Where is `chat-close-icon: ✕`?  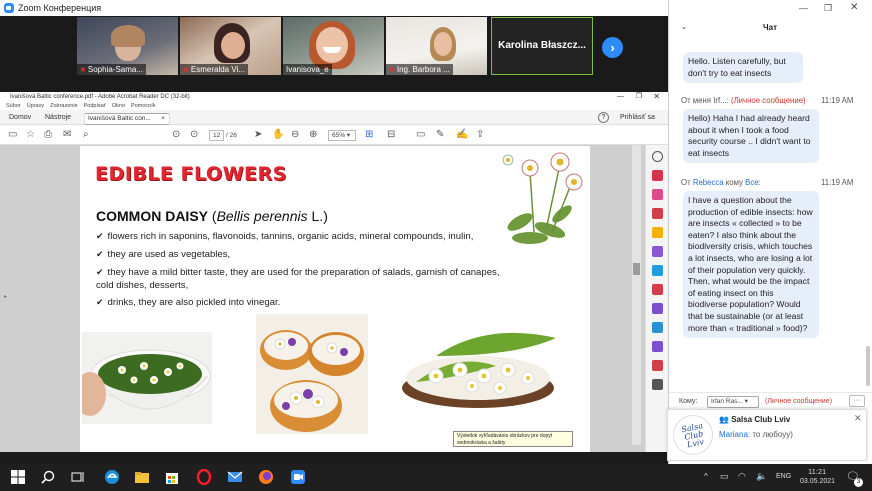 chat-close-icon: ✕ is located at coordinates (854, 7).